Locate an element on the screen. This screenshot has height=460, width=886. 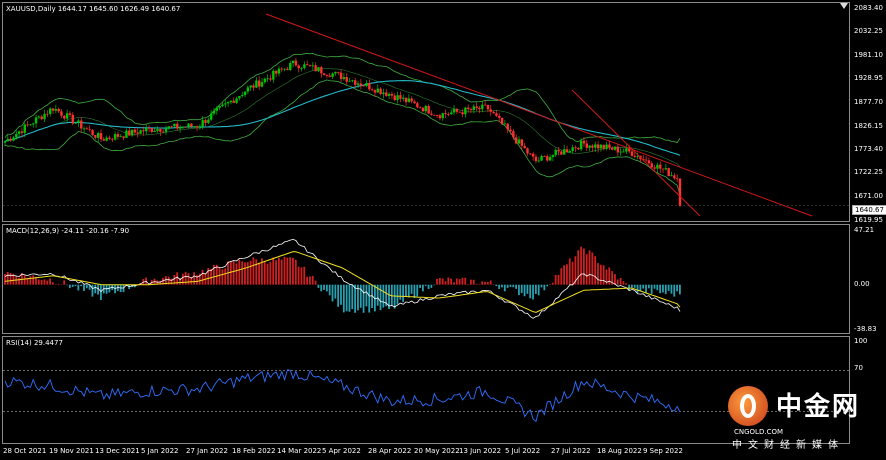
x-tick: 18 Aug 2022 is located at coordinates (619, 451).